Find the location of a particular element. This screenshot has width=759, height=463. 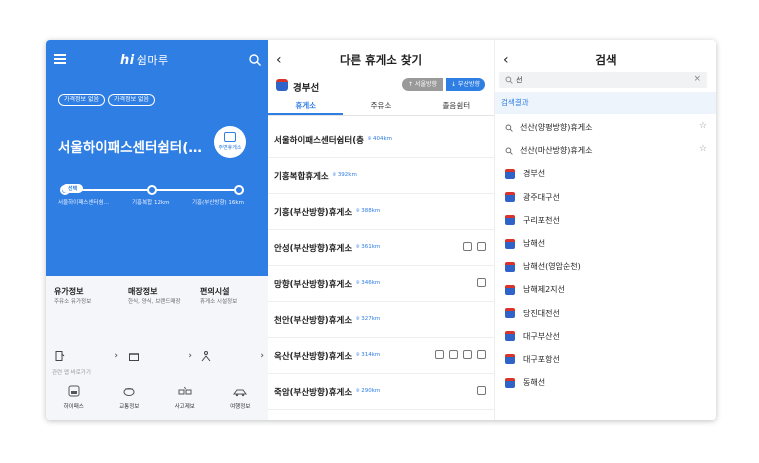

list-item: 천안(부산방향)휴게소 ⌾ 327km is located at coordinates (381, 320).